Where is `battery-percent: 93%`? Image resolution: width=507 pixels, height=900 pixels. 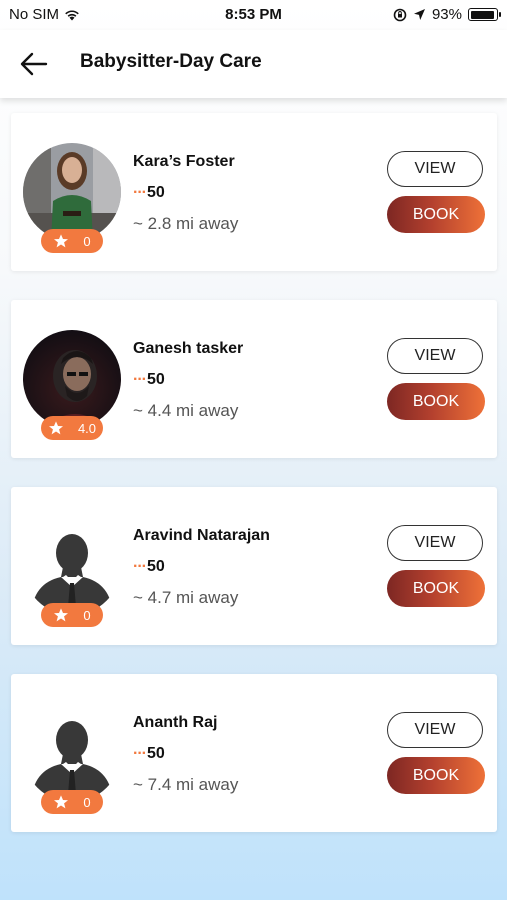
battery-percent: 93% is located at coordinates (446, 14).